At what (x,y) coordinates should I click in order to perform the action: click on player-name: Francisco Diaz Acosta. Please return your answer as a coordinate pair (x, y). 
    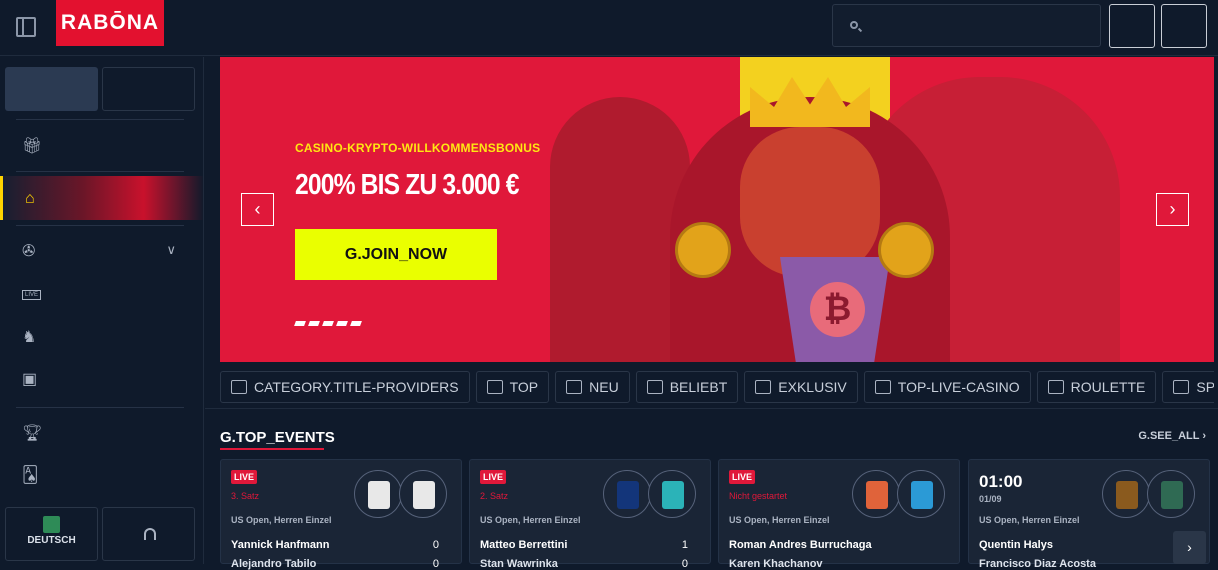
    Looking at the image, I should click on (1037, 564).